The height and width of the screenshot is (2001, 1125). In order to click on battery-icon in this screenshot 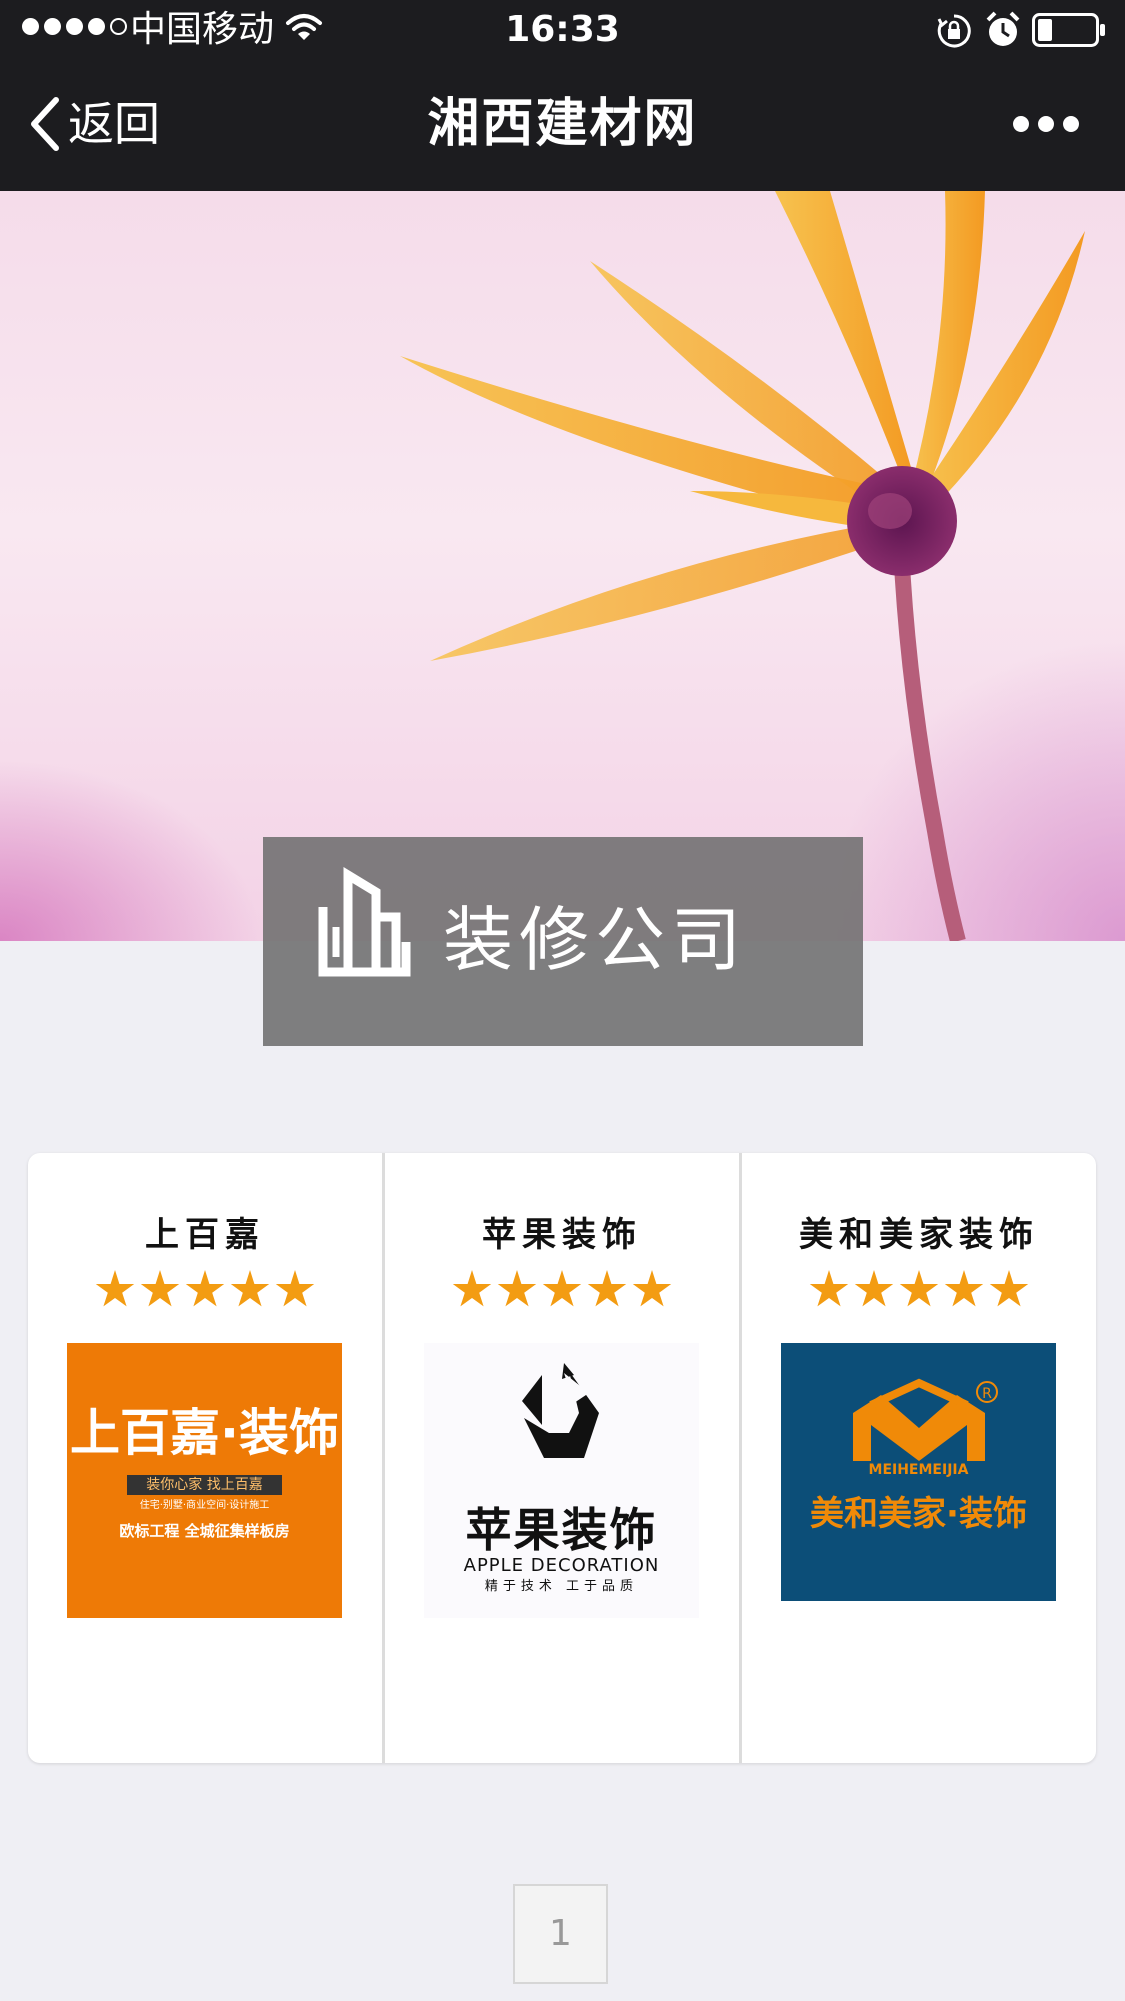, I will do `click(1068, 30)`.